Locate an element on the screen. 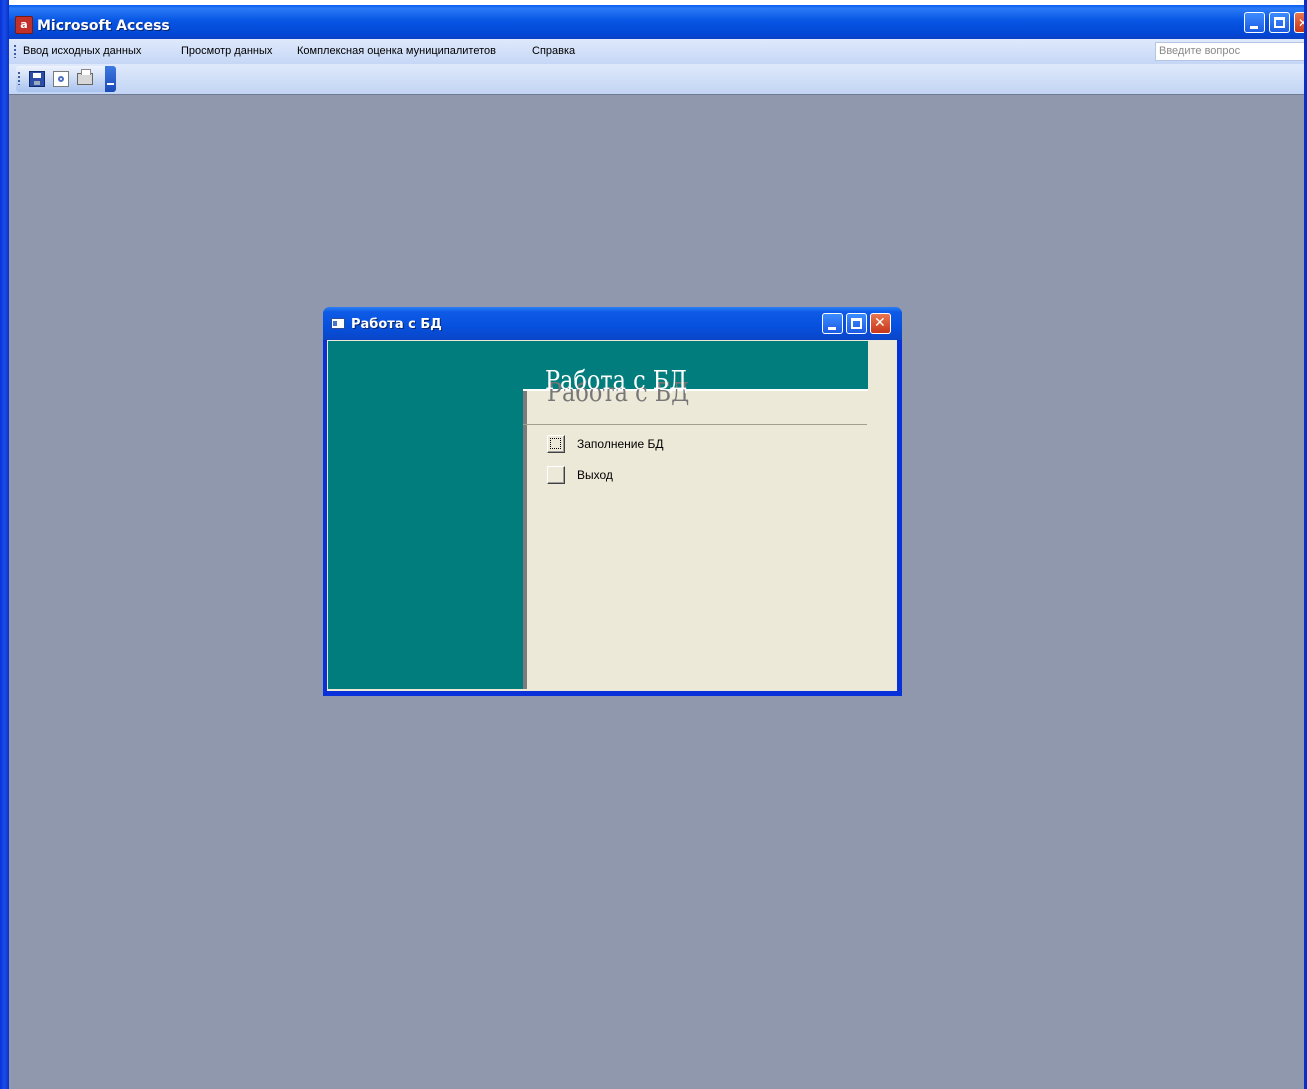 Image resolution: width=1307 pixels, height=1089 pixels. close-icon: ✕ is located at coordinates (880, 323).